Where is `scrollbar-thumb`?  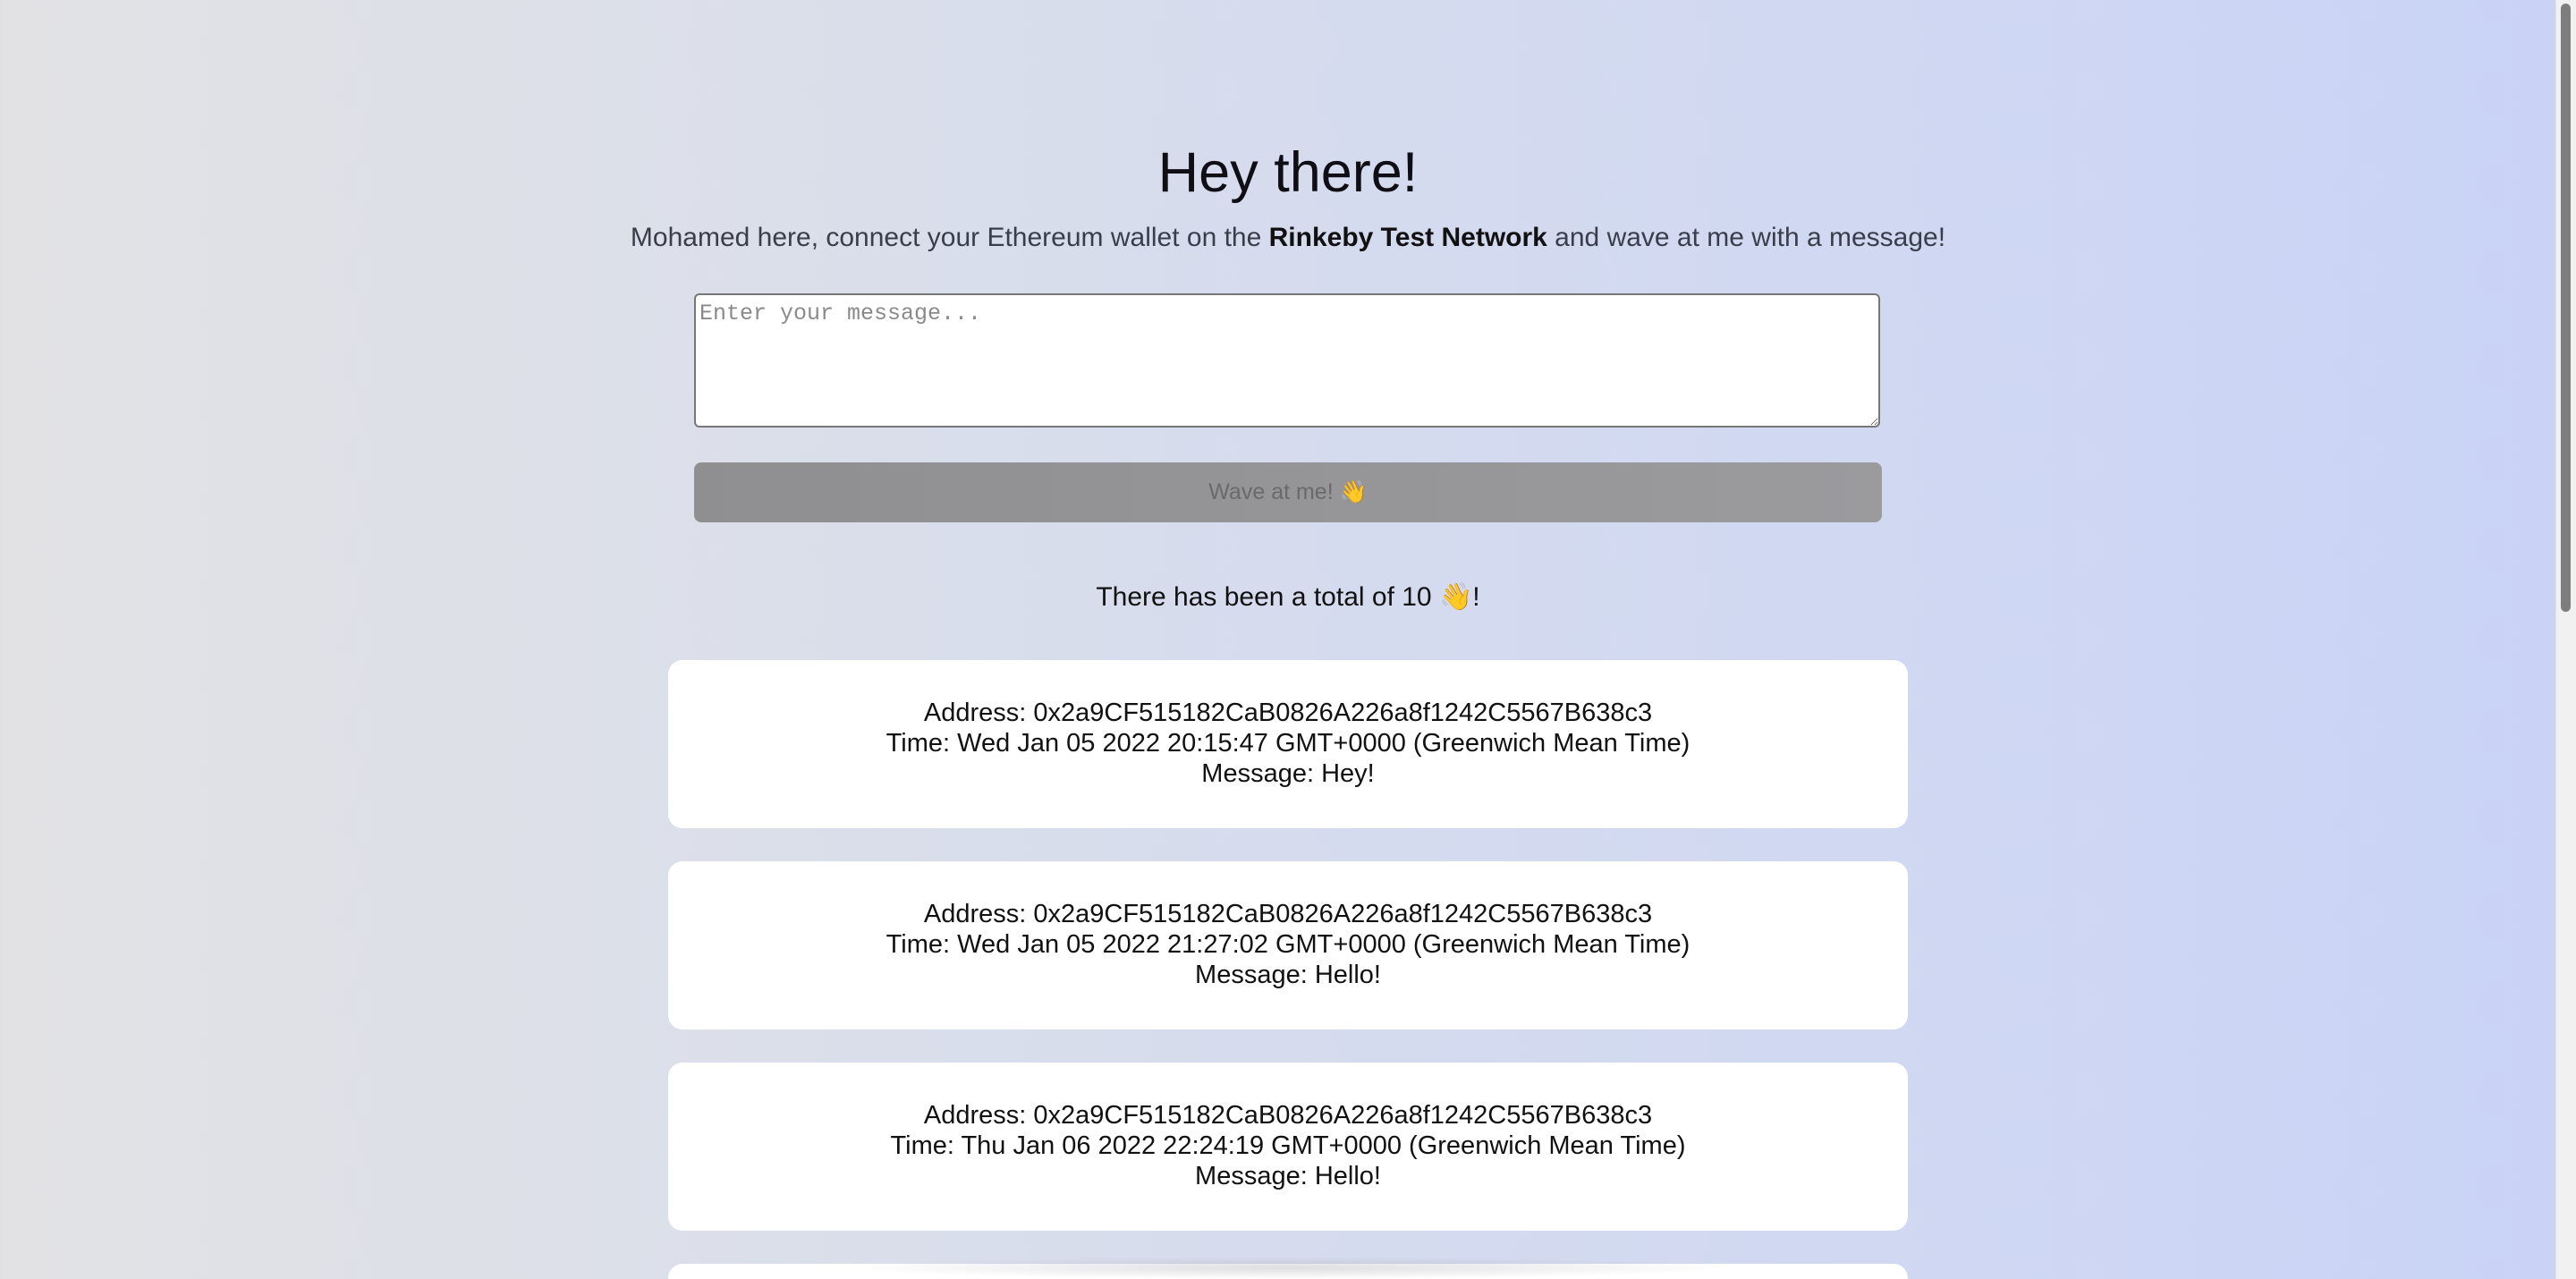 scrollbar-thumb is located at coordinates (2566, 308).